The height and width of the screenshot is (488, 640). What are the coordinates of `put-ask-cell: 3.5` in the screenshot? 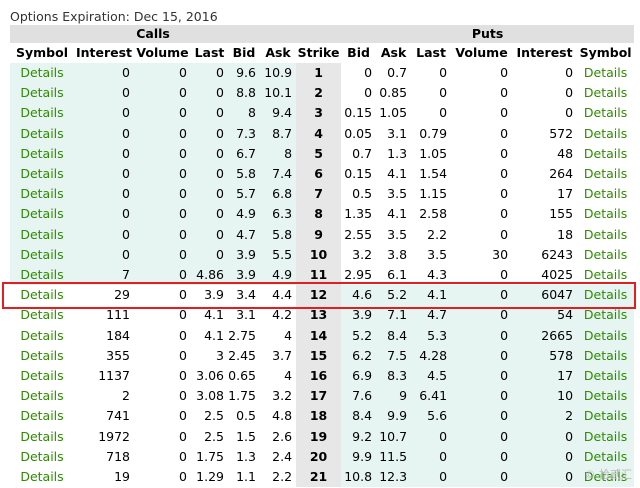 It's located at (397, 194).